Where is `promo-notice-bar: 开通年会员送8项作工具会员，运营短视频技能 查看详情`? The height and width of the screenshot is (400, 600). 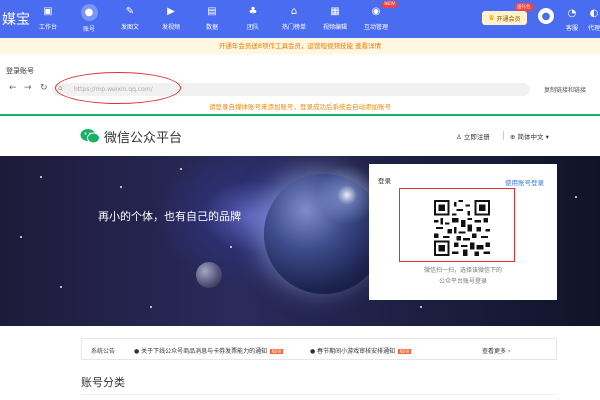 promo-notice-bar: 开通年会员送8项作工具会员，运营短视频技能 查看详情 is located at coordinates (300, 46).